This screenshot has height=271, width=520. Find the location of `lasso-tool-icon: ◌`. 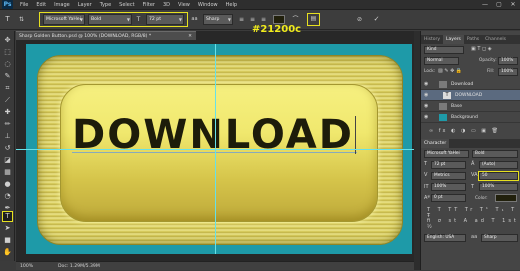

lasso-tool-icon: ◌ is located at coordinates (7, 64).